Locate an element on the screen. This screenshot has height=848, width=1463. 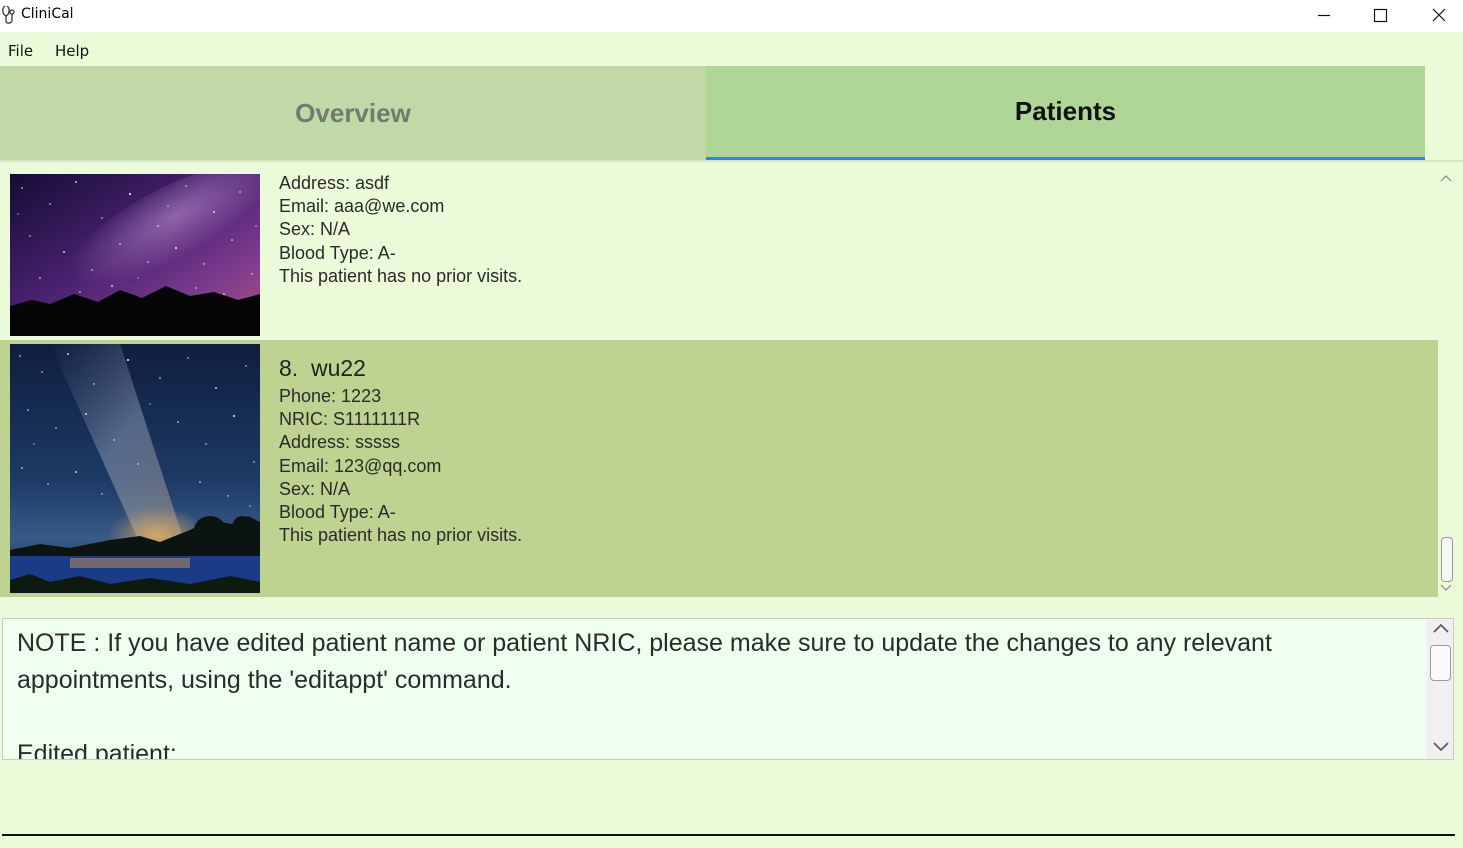
tab-patients: Patients is located at coordinates (1065, 113).